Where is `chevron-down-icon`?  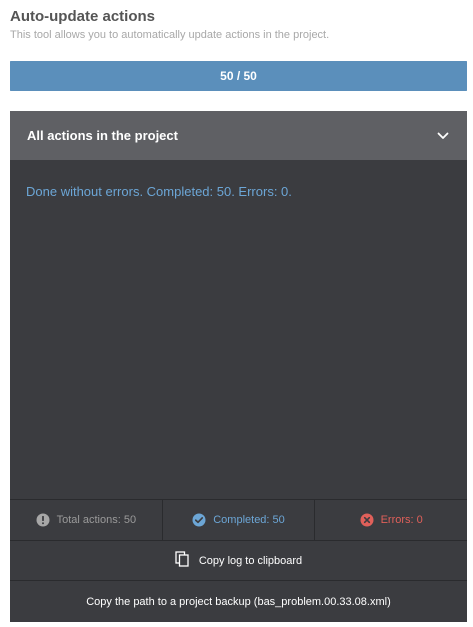 chevron-down-icon is located at coordinates (443, 136).